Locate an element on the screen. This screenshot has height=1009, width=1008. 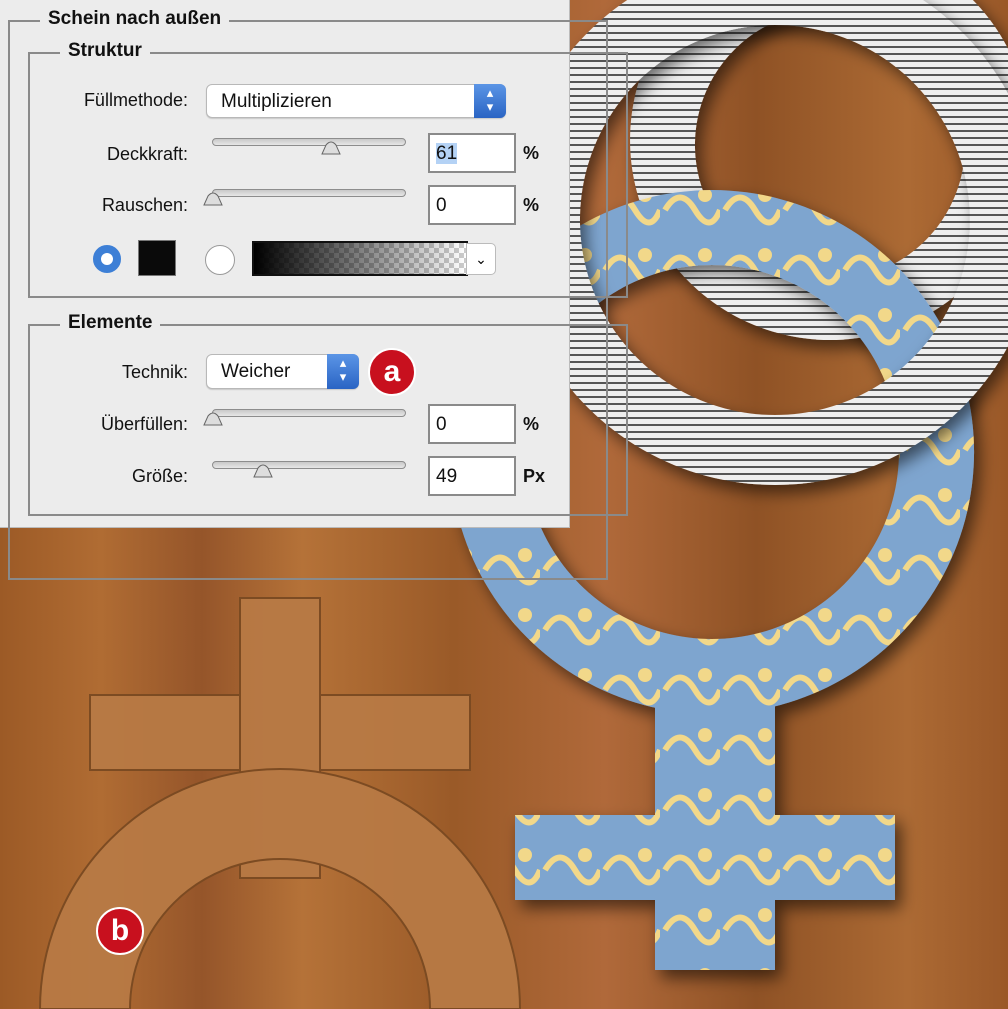
annotation-badge-a: a is located at coordinates (392, 372).